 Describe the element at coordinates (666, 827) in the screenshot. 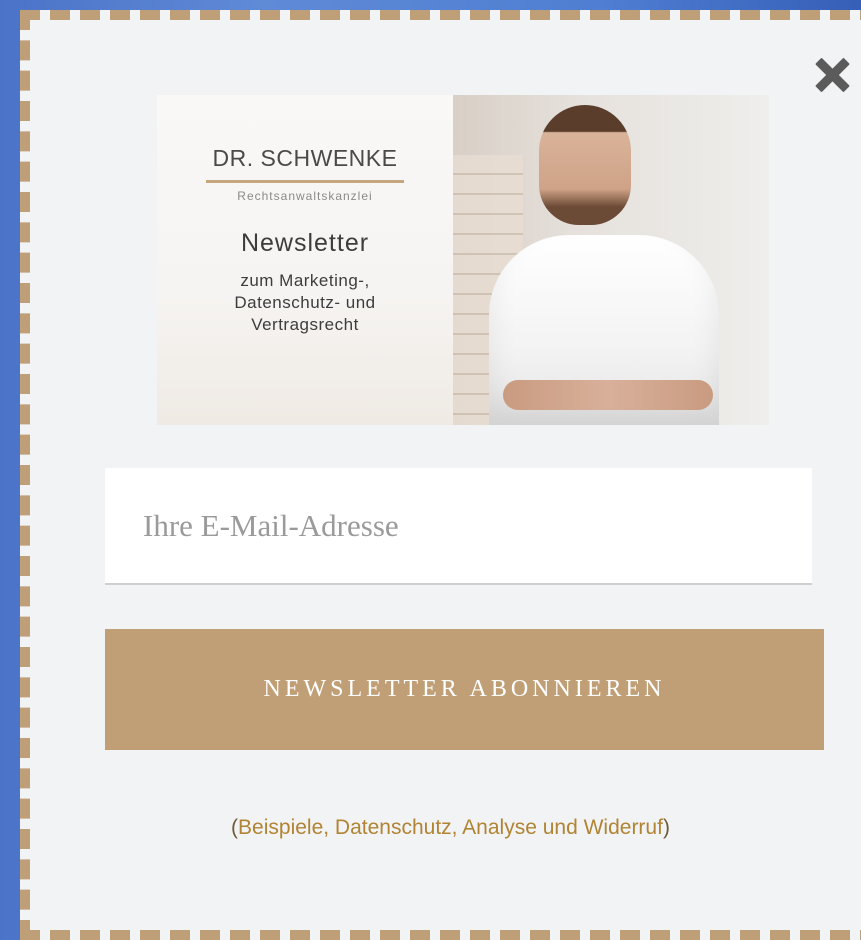

I see `paren-close: )` at that location.